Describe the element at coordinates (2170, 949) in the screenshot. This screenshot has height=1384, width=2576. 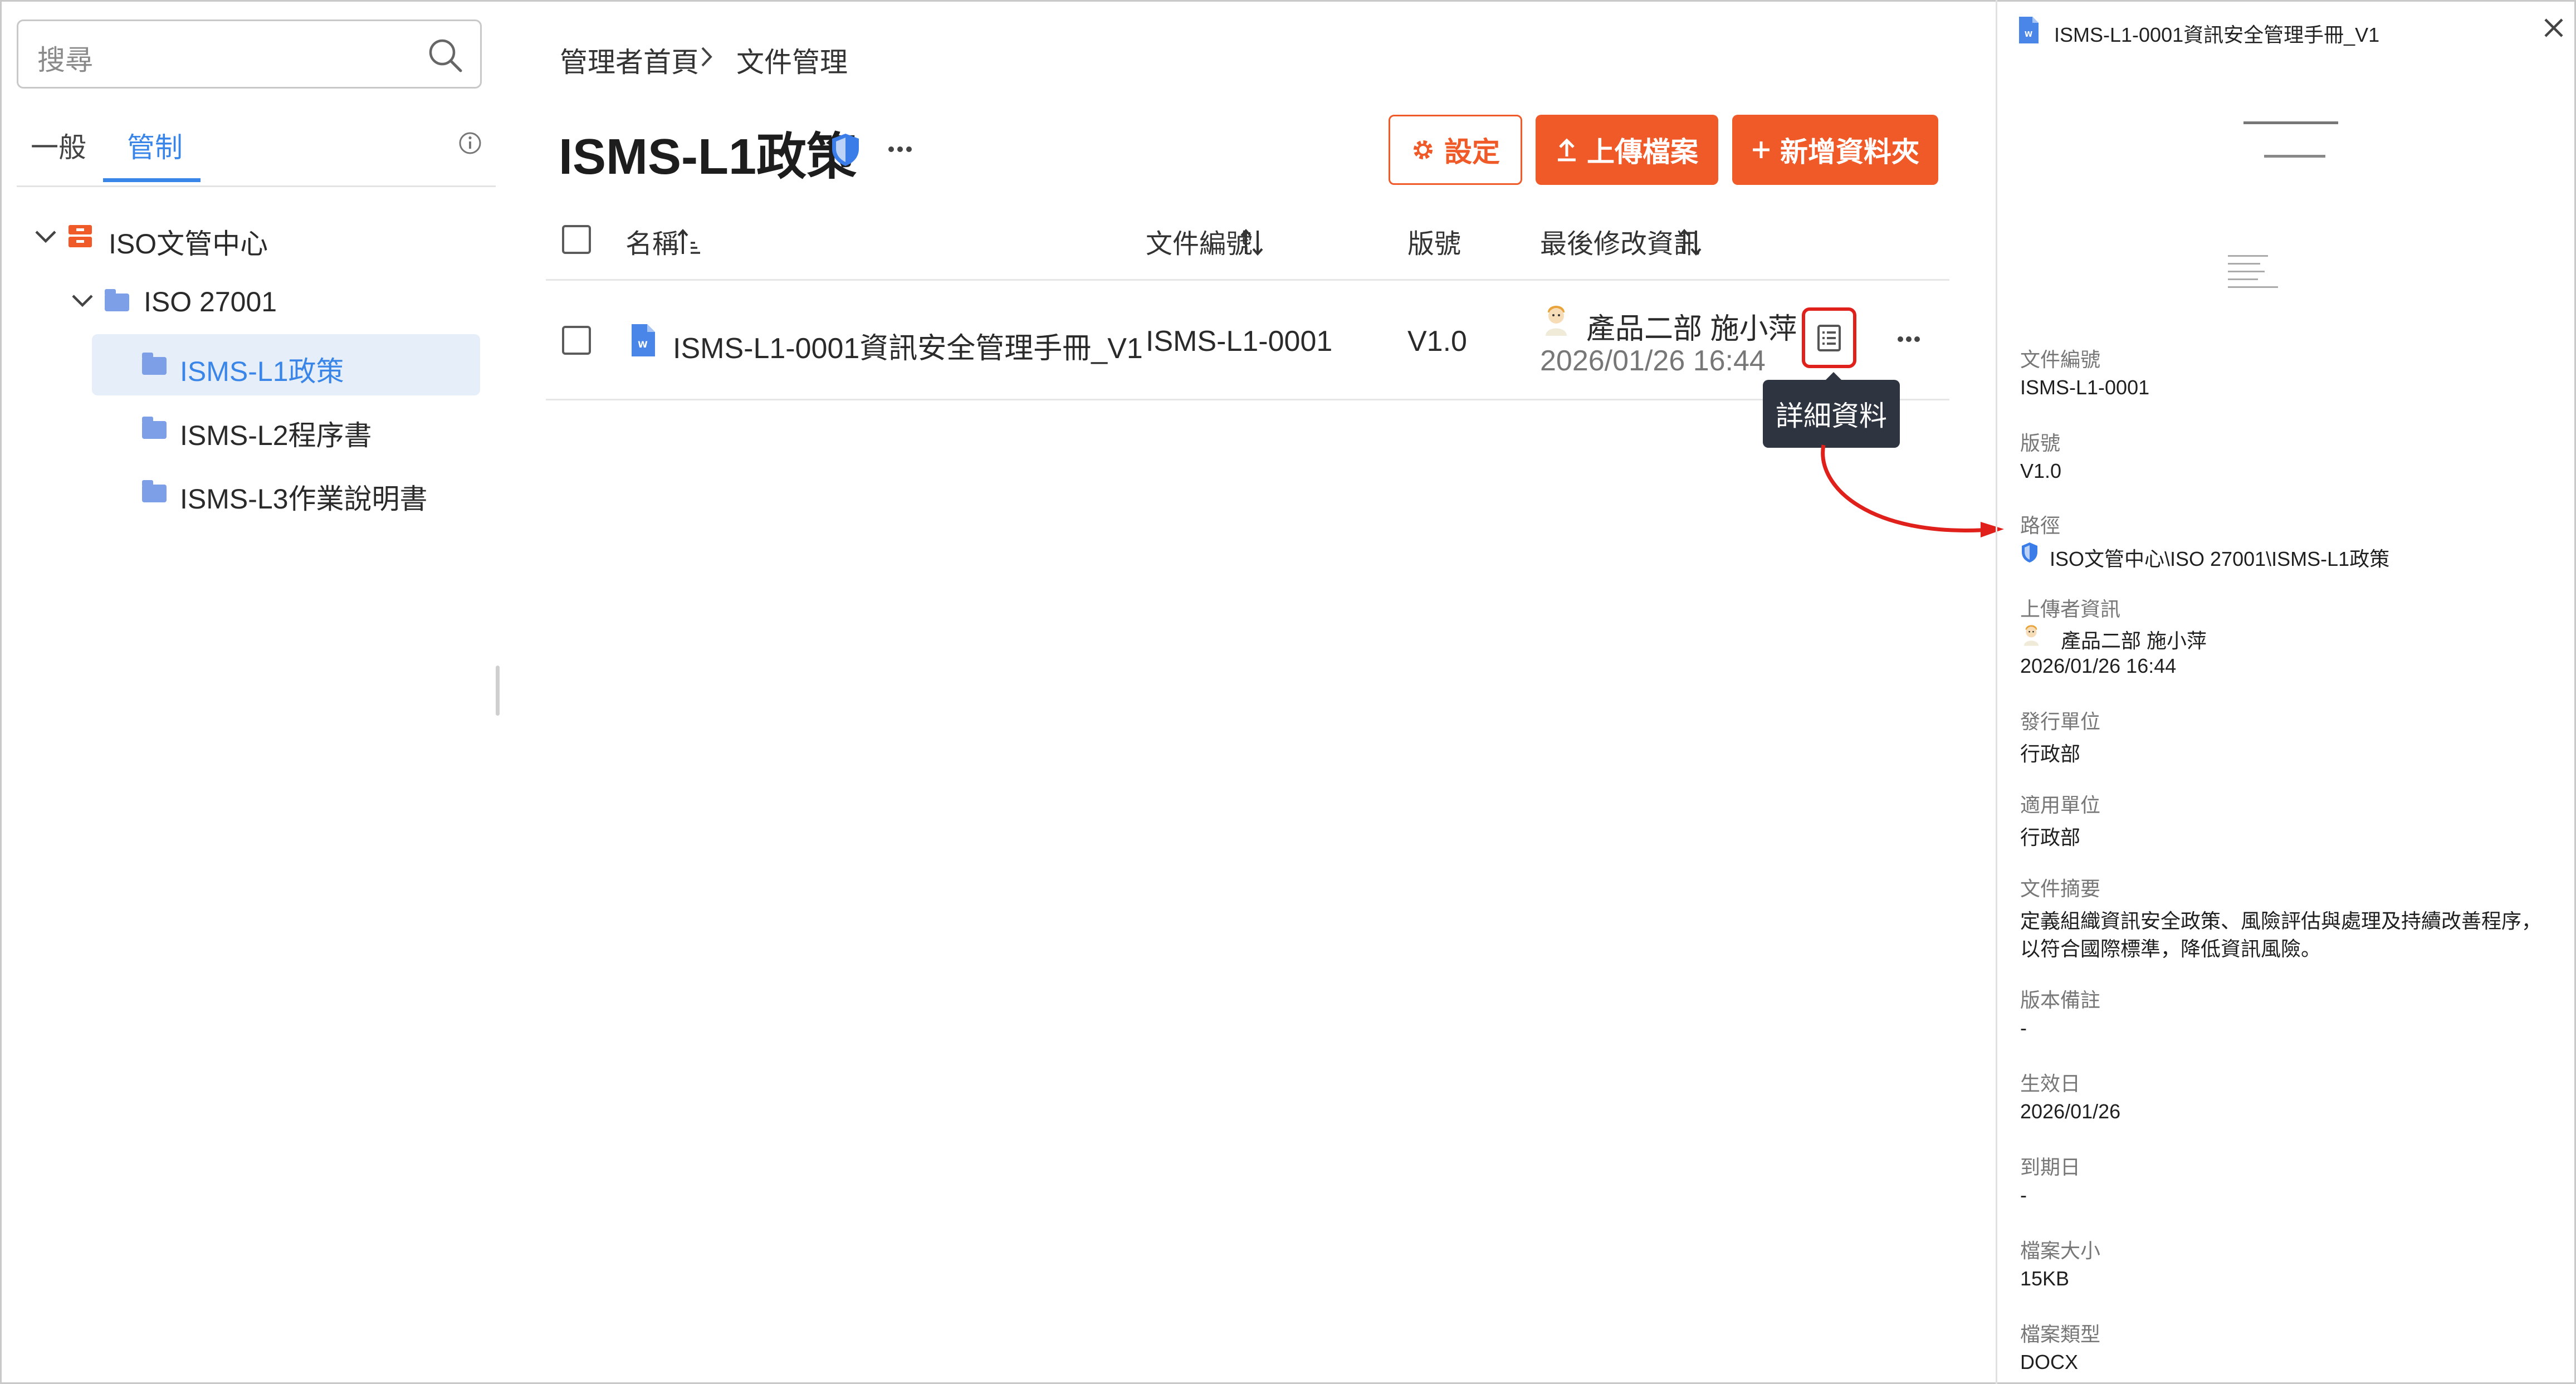
I see `field-value-summary-line2: 以符合國際標準，降低資訊風險。` at that location.